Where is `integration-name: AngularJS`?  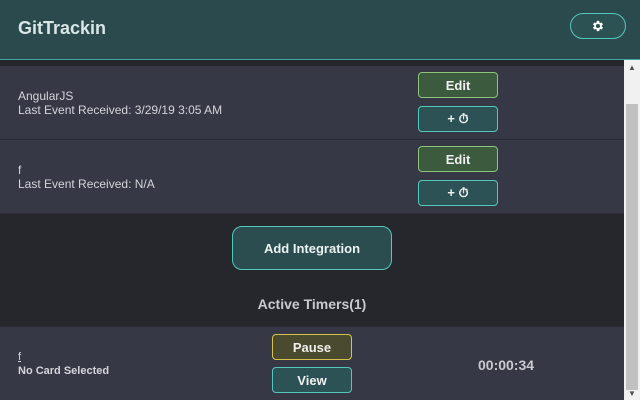 integration-name: AngularJS is located at coordinates (46, 96).